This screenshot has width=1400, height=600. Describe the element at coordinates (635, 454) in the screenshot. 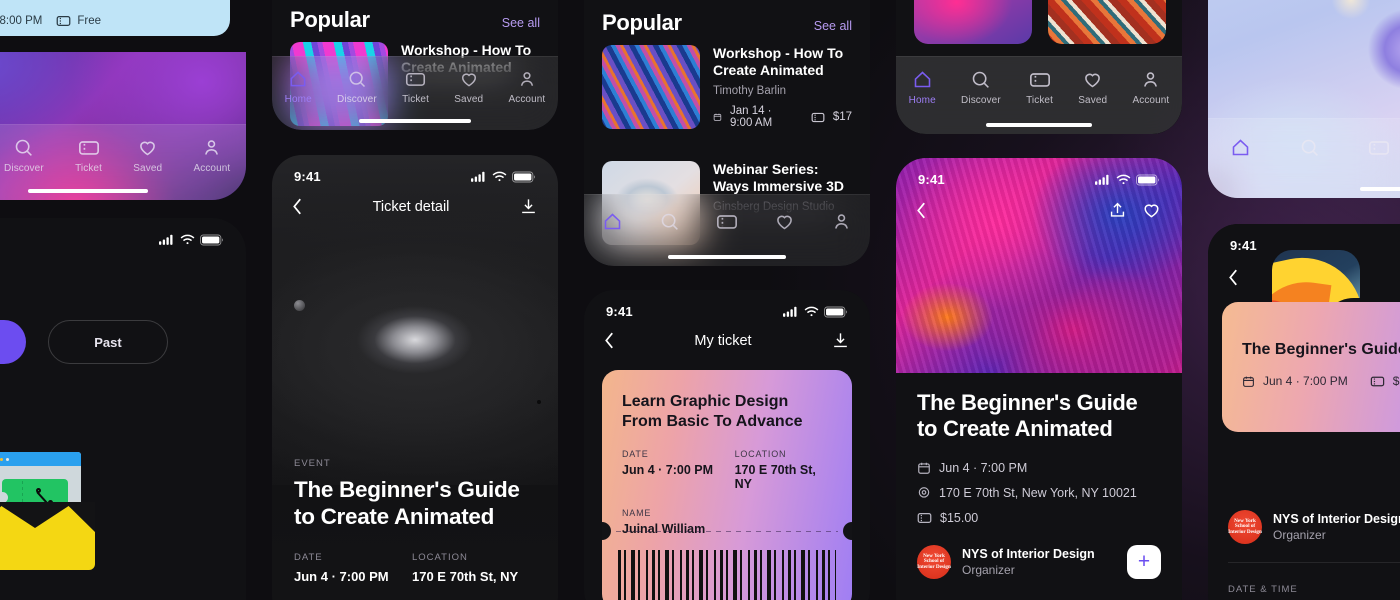

I see `field-label: DATE` at that location.